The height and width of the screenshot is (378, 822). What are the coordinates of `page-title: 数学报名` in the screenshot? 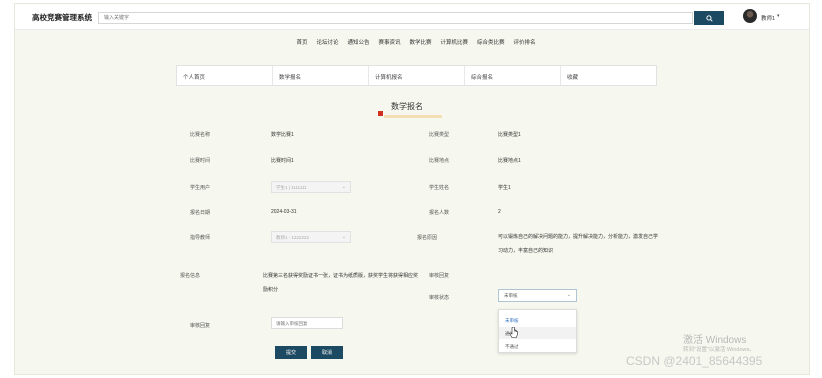 It's located at (407, 106).